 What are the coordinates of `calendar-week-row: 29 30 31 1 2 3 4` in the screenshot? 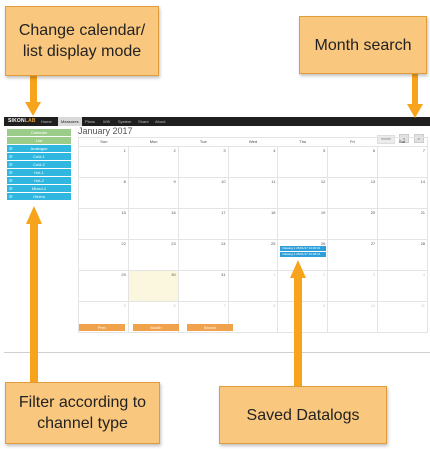 It's located at (253, 285).